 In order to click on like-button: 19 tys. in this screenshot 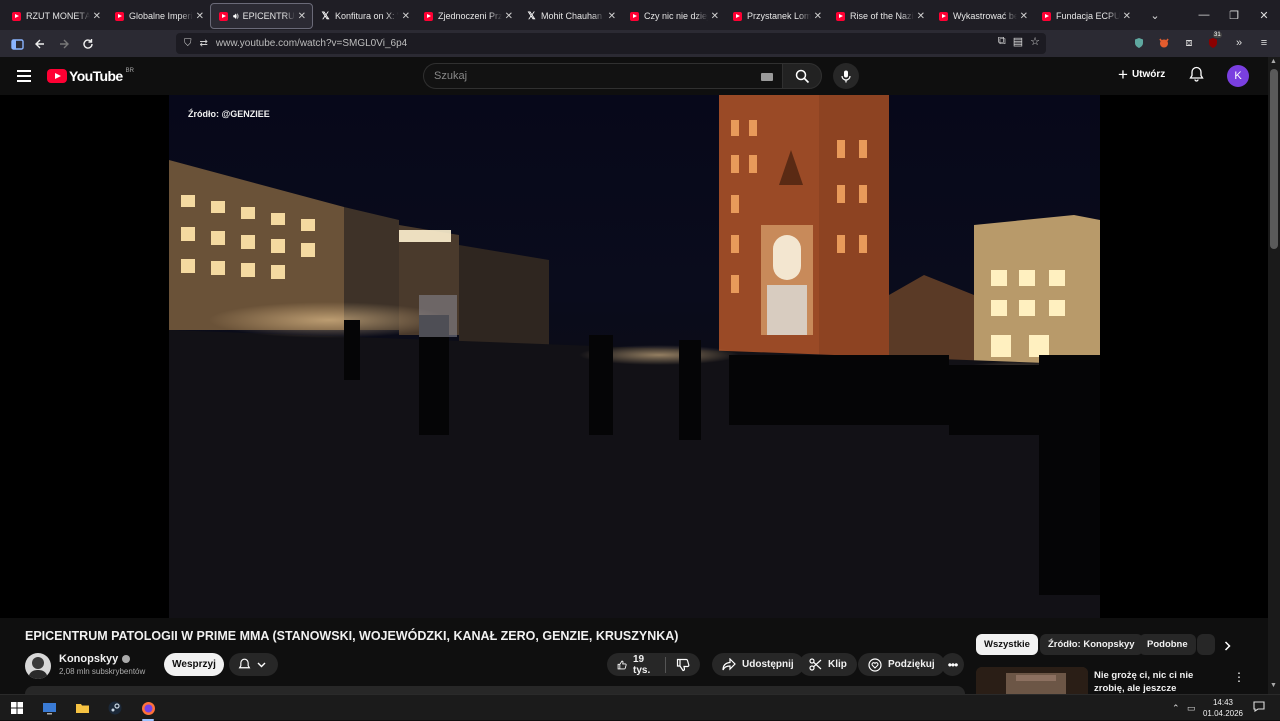, I will do `click(636, 665)`.